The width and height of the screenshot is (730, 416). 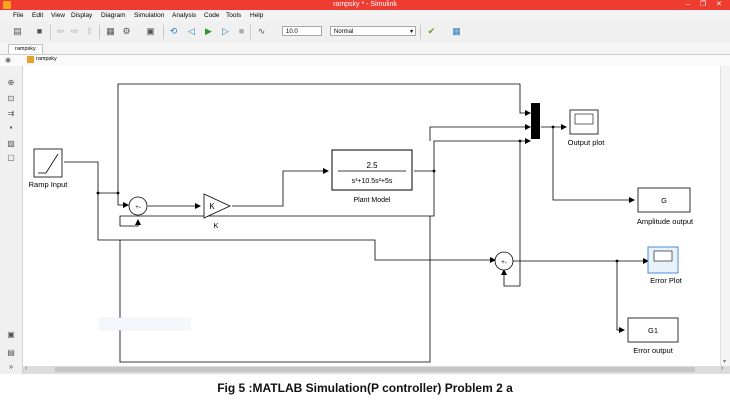 What do you see at coordinates (719, 5) in the screenshot?
I see `close-icon: ✕` at bounding box center [719, 5].